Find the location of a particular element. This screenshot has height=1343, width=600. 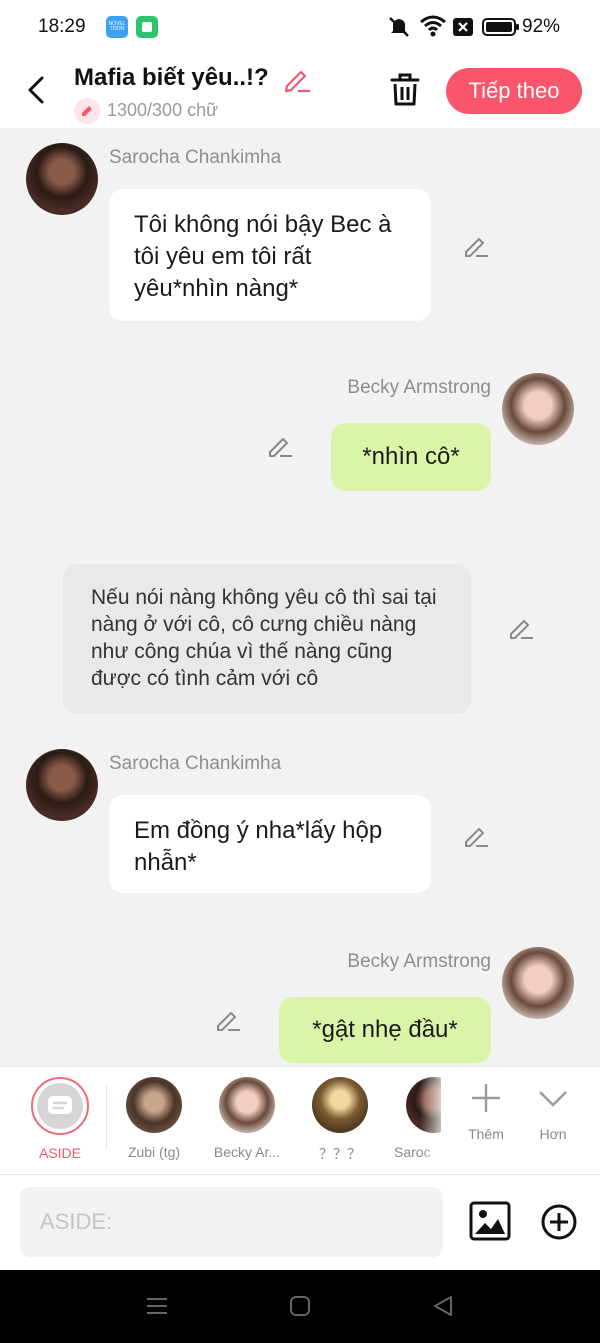

edit-title-icon is located at coordinates (297, 79).